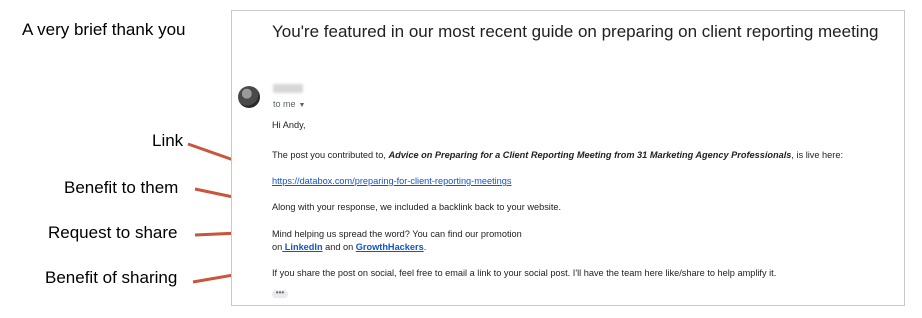  I want to click on annotation-benefit-to-them: Benefit to them, so click(121, 187).